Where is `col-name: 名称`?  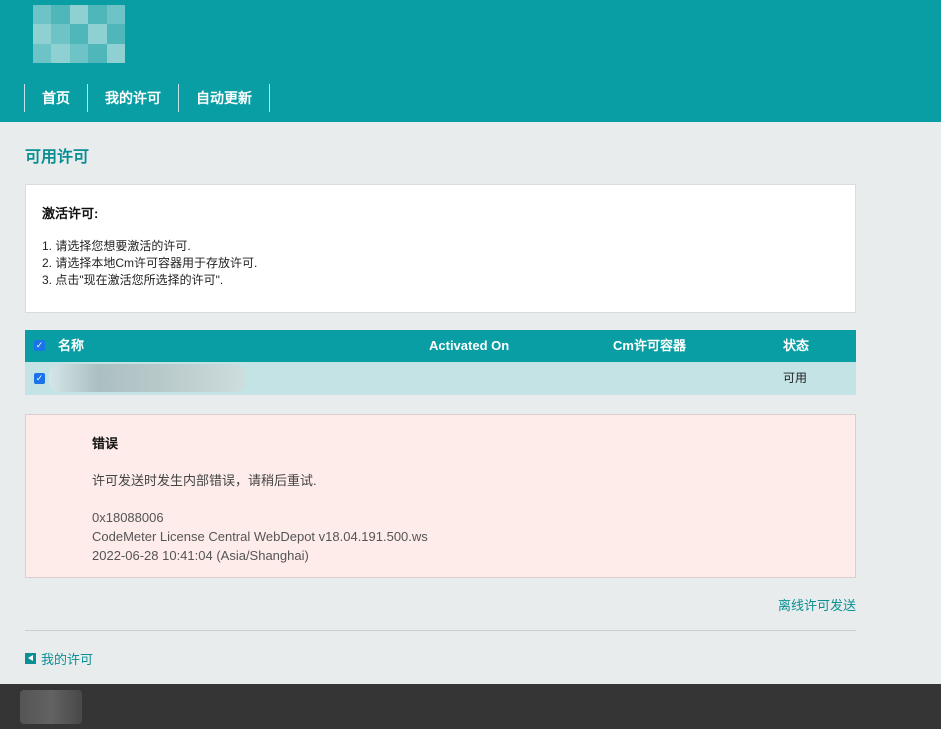 col-name: 名称 is located at coordinates (71, 346).